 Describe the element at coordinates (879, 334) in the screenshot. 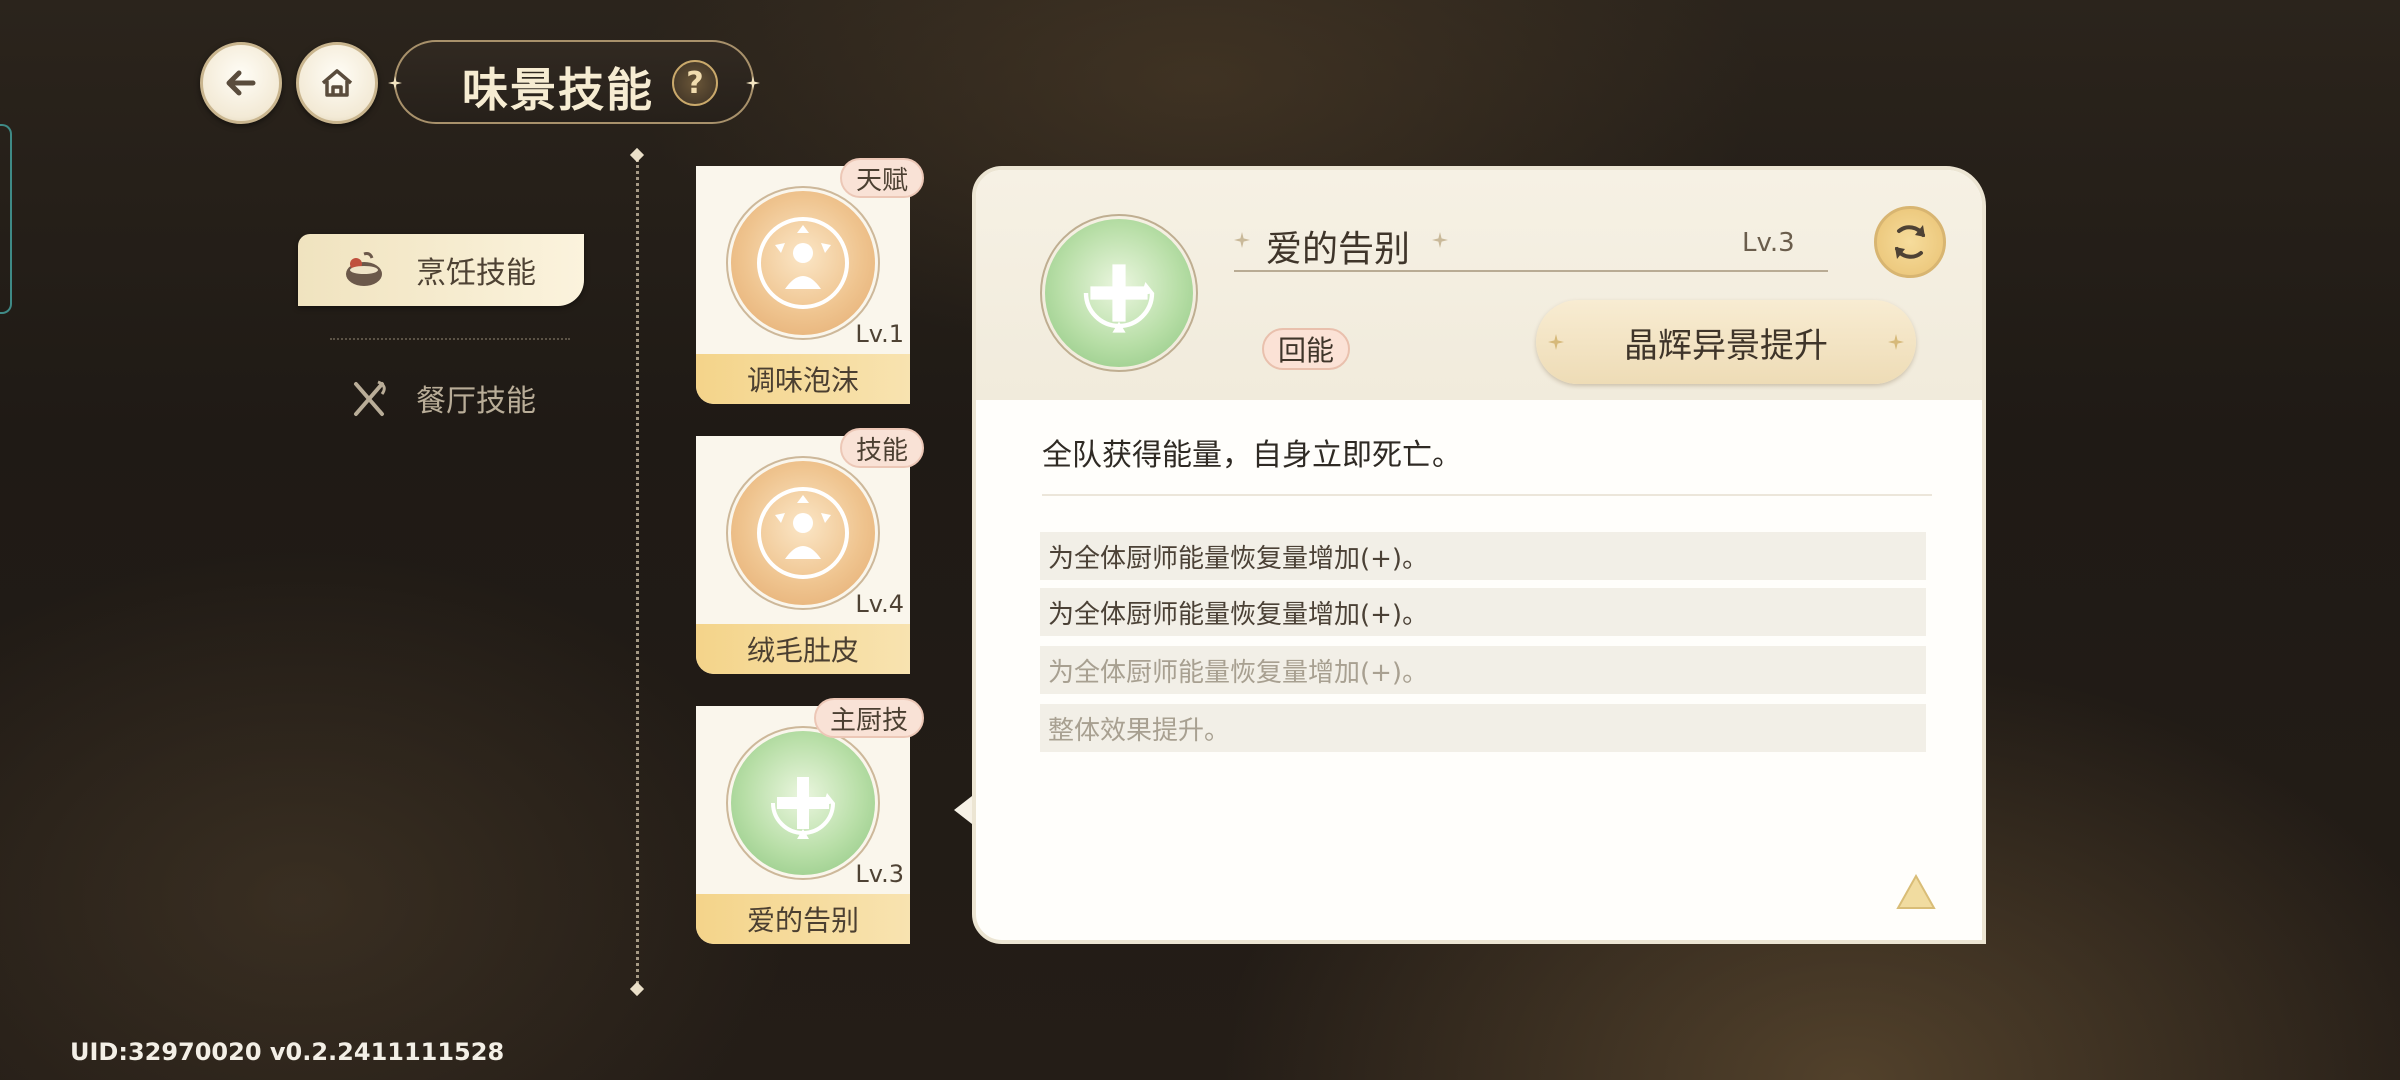

I see `skill-level: Lv.1` at that location.